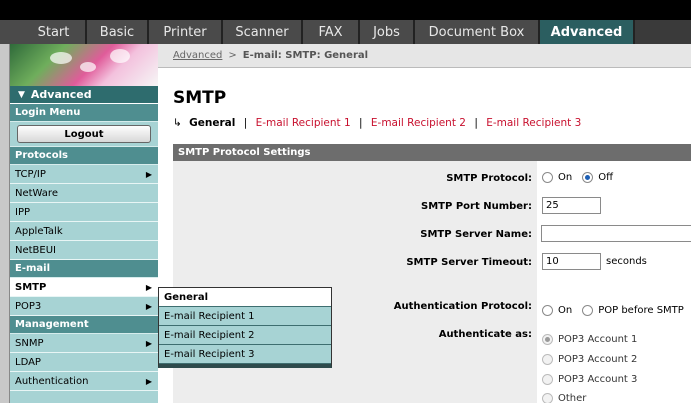 The height and width of the screenshot is (403, 691). What do you see at coordinates (84, 306) in the screenshot?
I see `sidebar-item-pop3: POP3 ▶` at bounding box center [84, 306].